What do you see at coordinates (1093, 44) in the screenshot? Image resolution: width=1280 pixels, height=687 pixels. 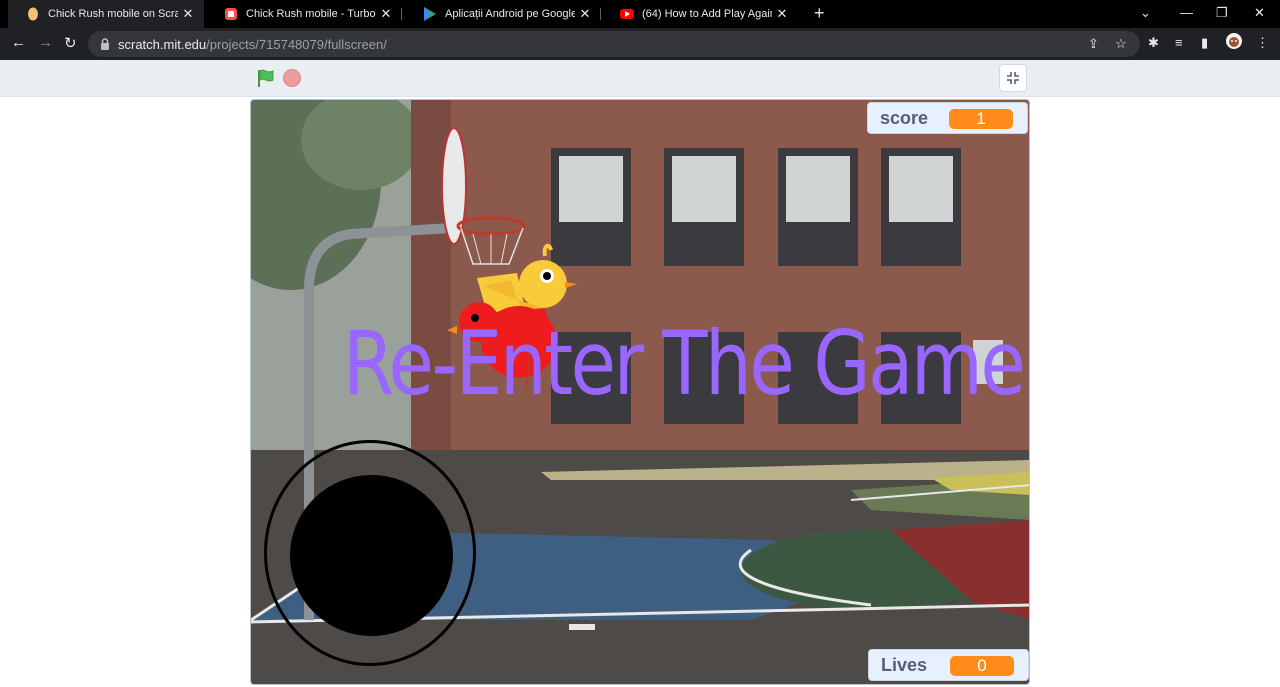 I see `share-icon: ⇪` at bounding box center [1093, 44].